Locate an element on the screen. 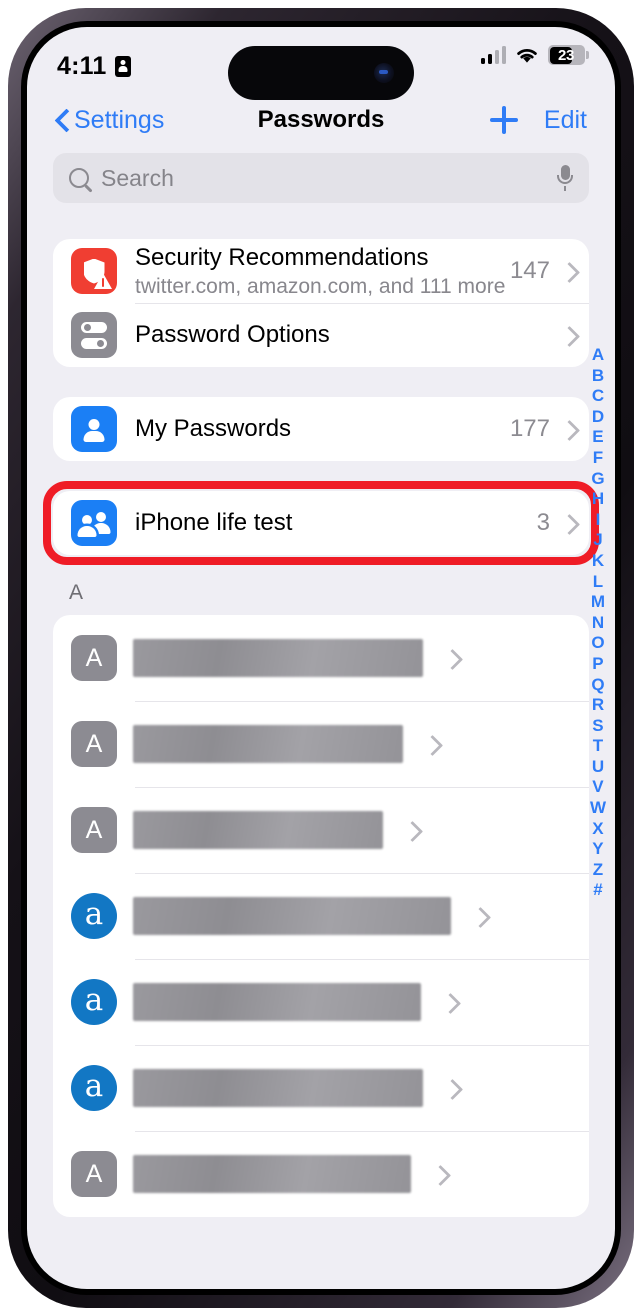 The image size is (642, 1308). alphabet-index-letter: N is located at coordinates (598, 623).